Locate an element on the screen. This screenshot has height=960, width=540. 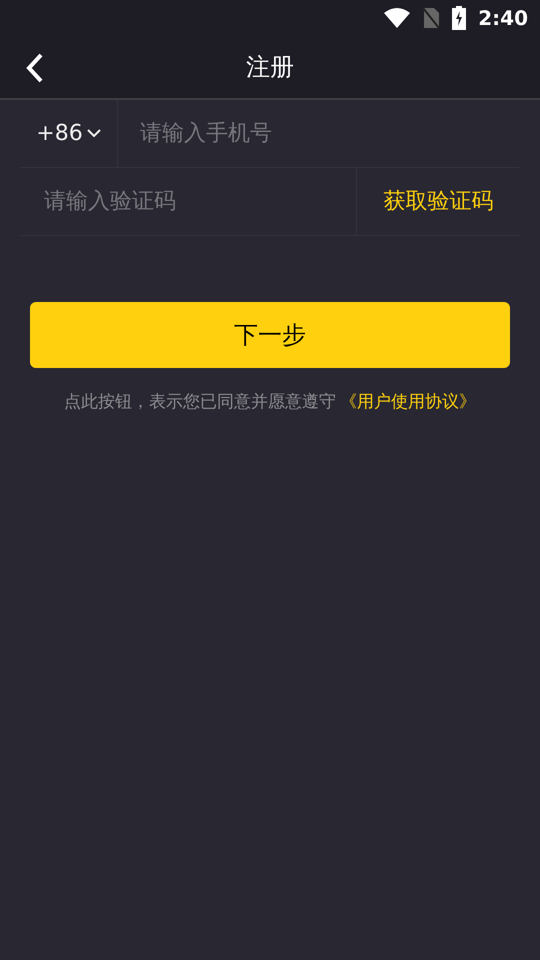
code-input: 请输入验证码 is located at coordinates (188, 201).